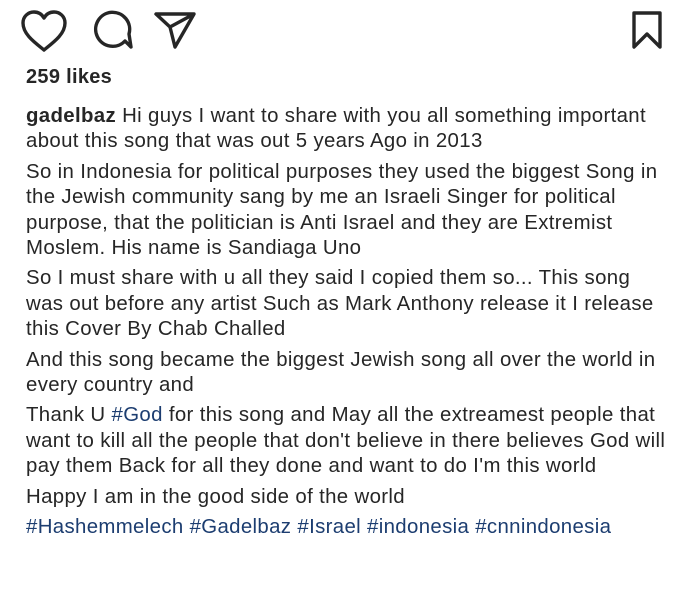 The height and width of the screenshot is (616, 680). Describe the element at coordinates (113, 30) in the screenshot. I see `comment-icon` at that location.